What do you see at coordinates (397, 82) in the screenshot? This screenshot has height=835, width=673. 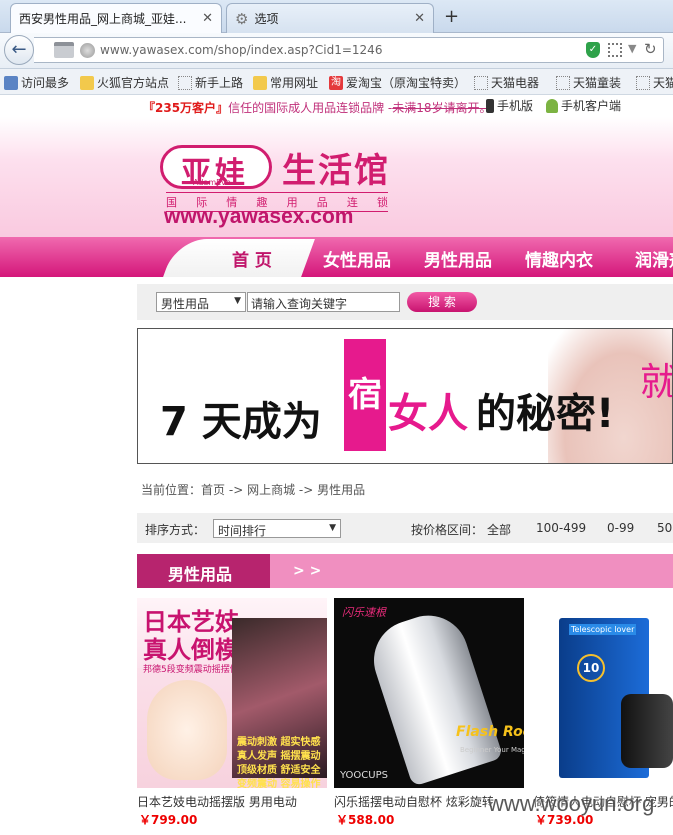 I see `bookmark-ai-taobao: 淘 爱淘宝（原淘宝特卖）` at bounding box center [397, 82].